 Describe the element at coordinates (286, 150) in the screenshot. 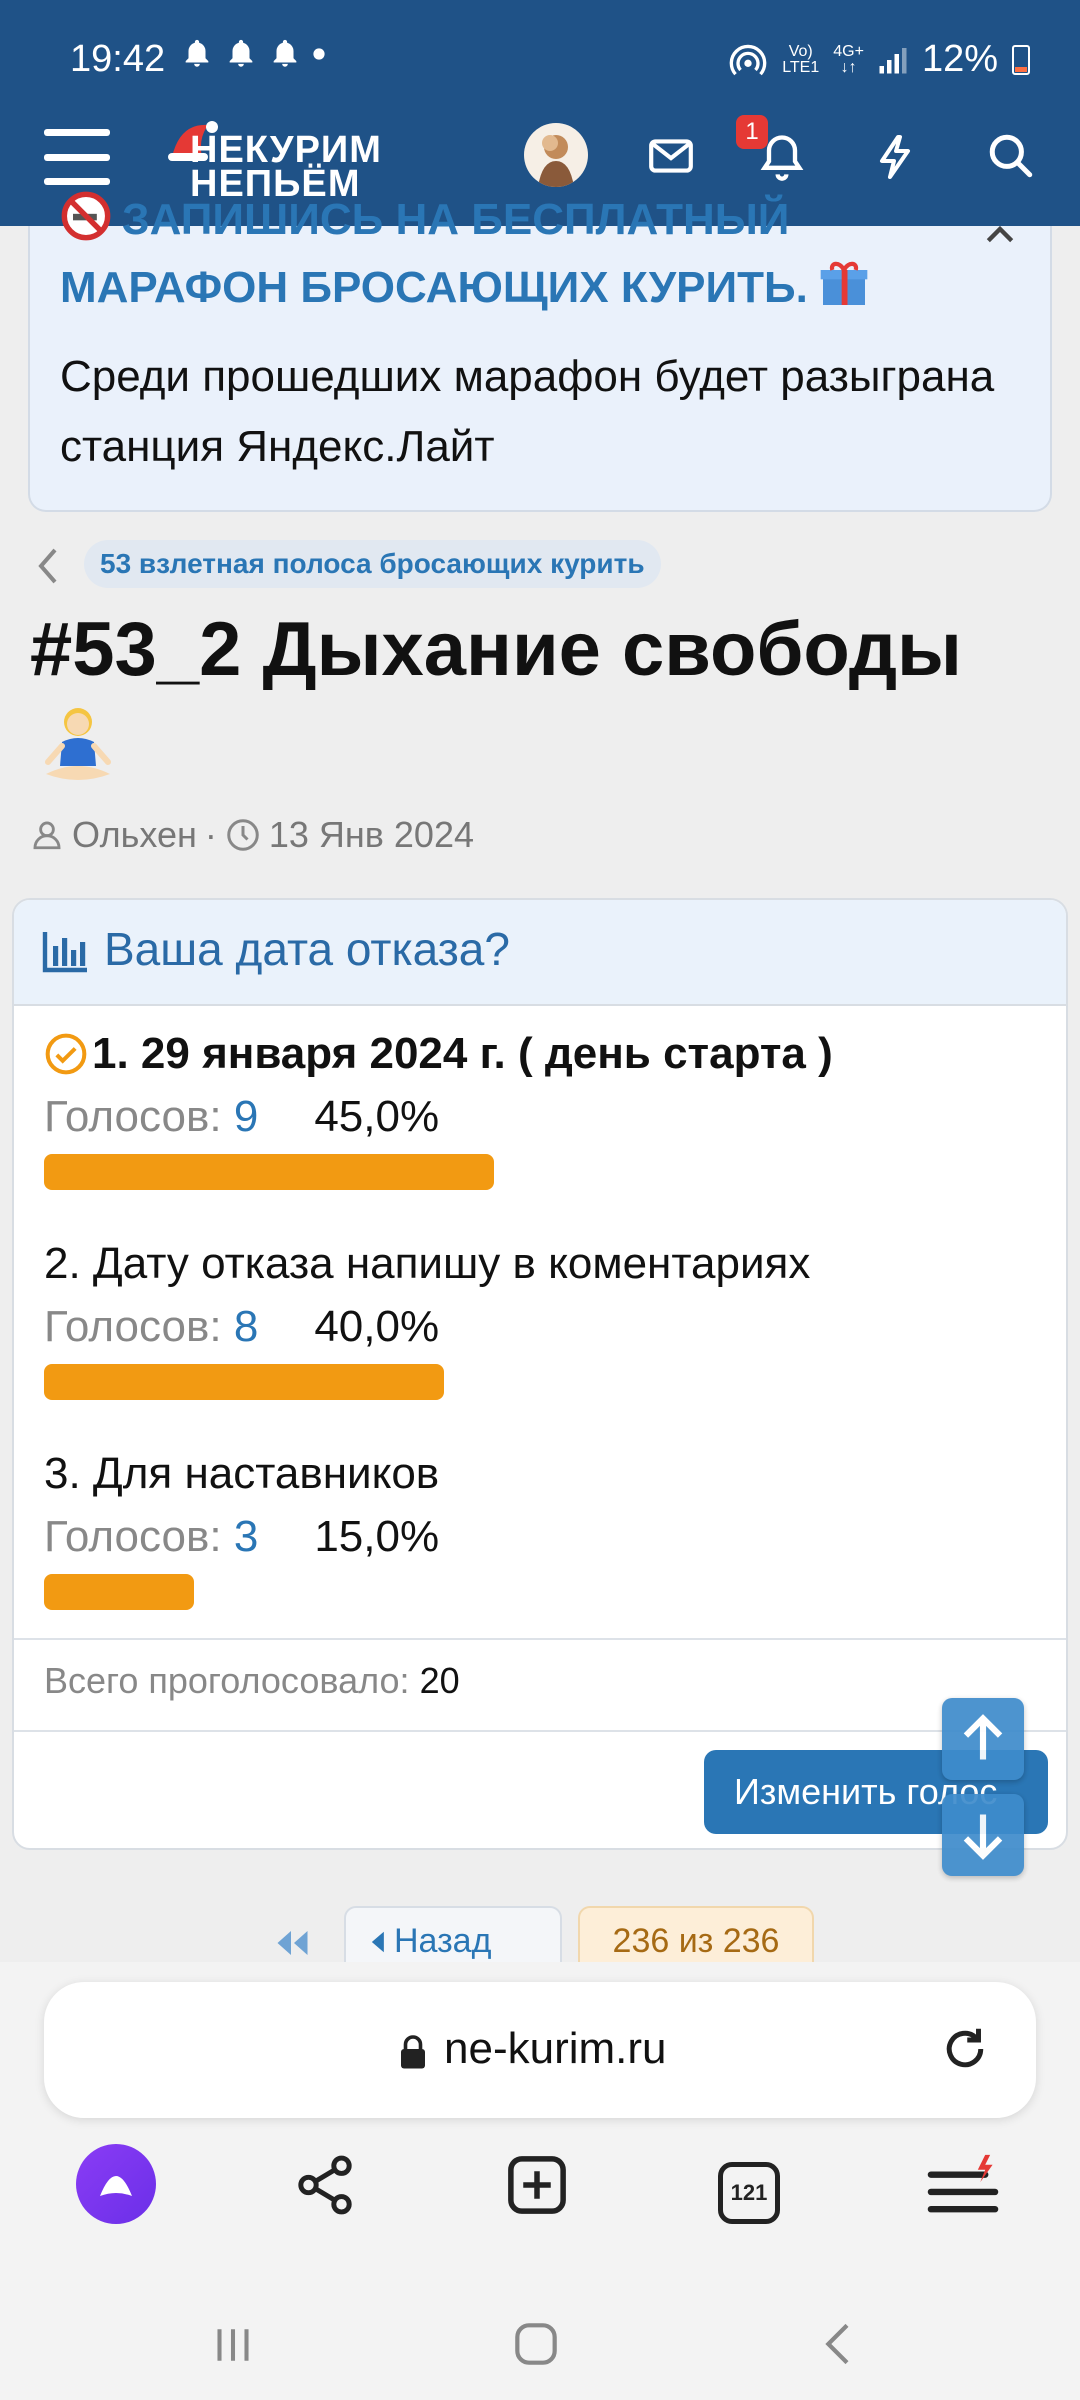

I see `logo-line-1: НЕКУРИМ` at that location.